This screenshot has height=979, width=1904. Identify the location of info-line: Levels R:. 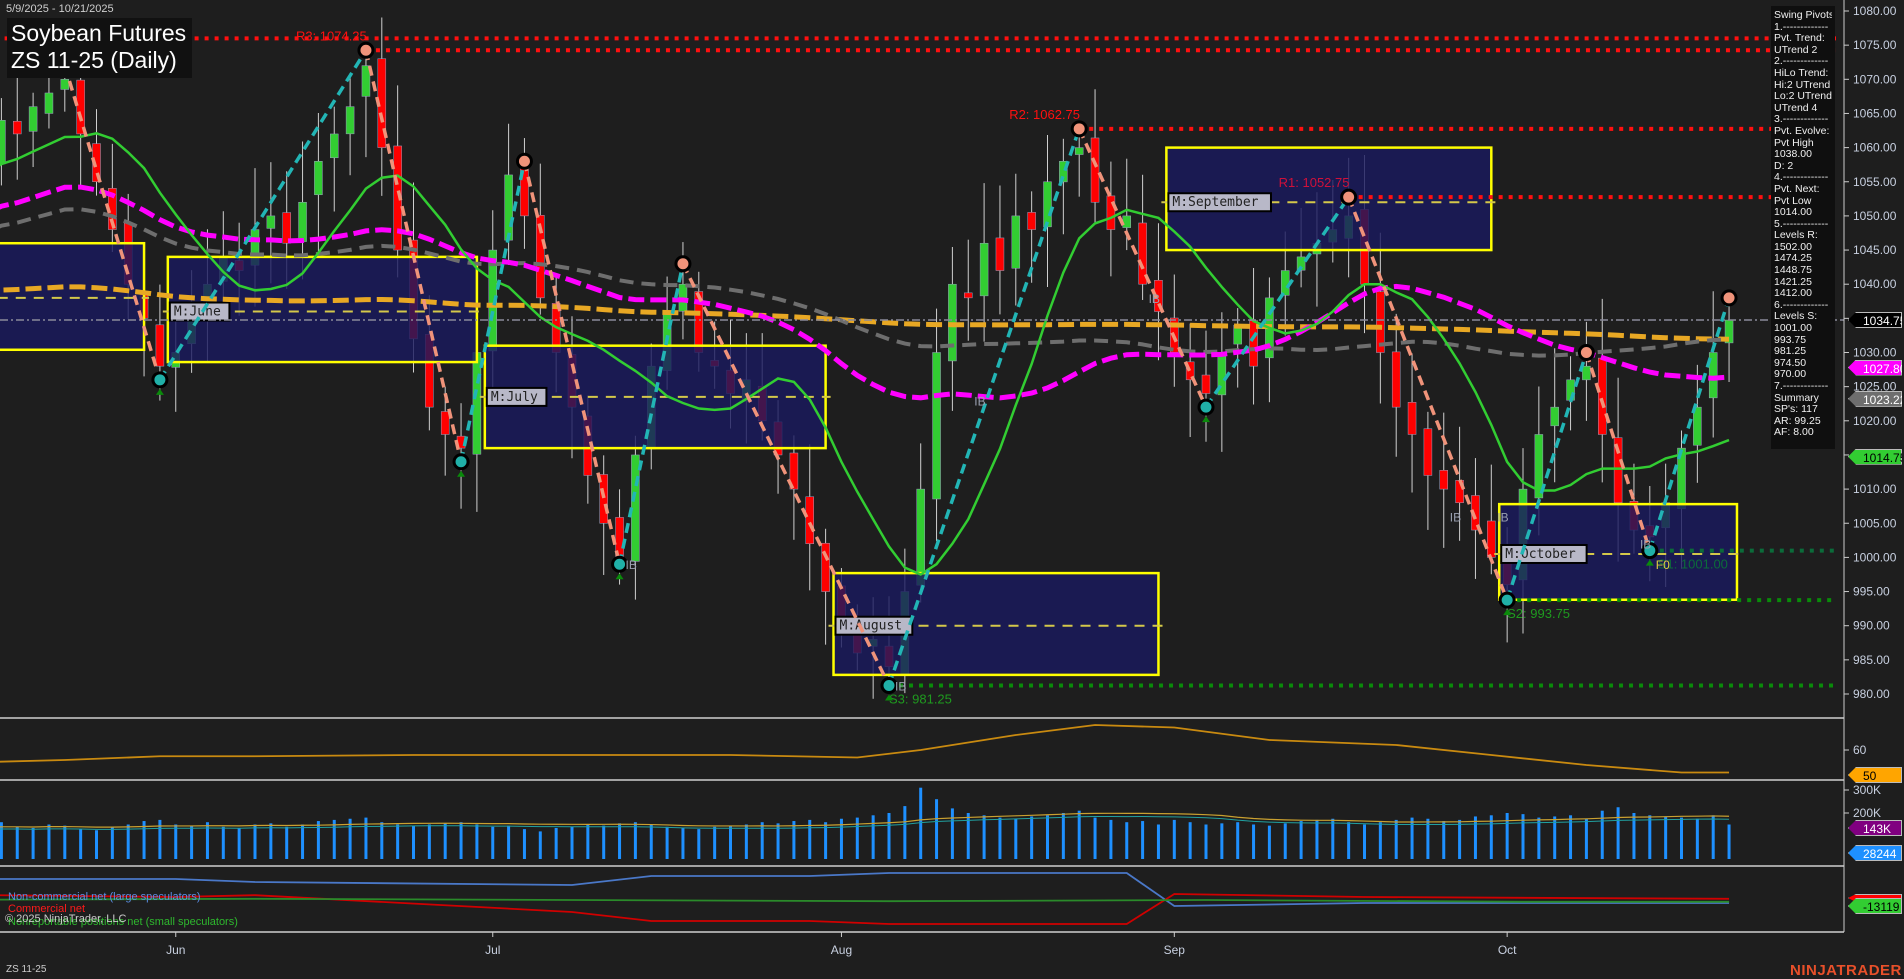
(1796, 236).